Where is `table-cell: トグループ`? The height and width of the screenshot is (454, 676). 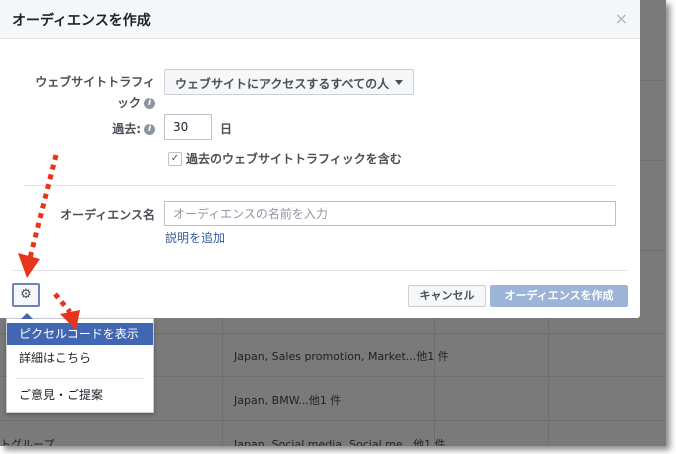 table-cell: トグループ is located at coordinates (27, 442).